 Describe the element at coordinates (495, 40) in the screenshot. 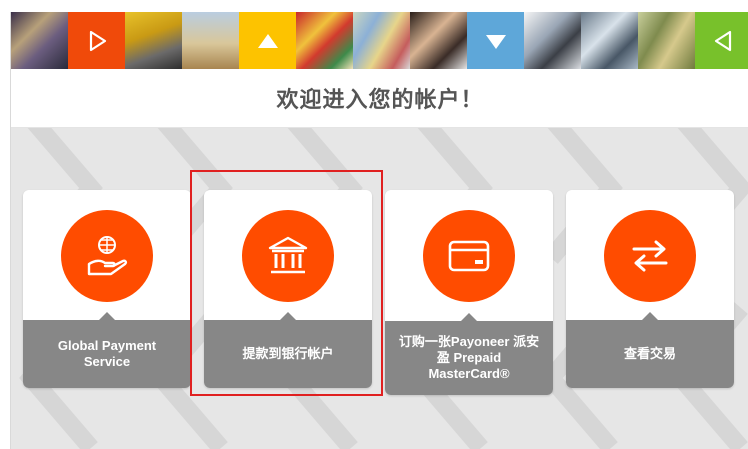

I see `triangle-down-icon` at that location.